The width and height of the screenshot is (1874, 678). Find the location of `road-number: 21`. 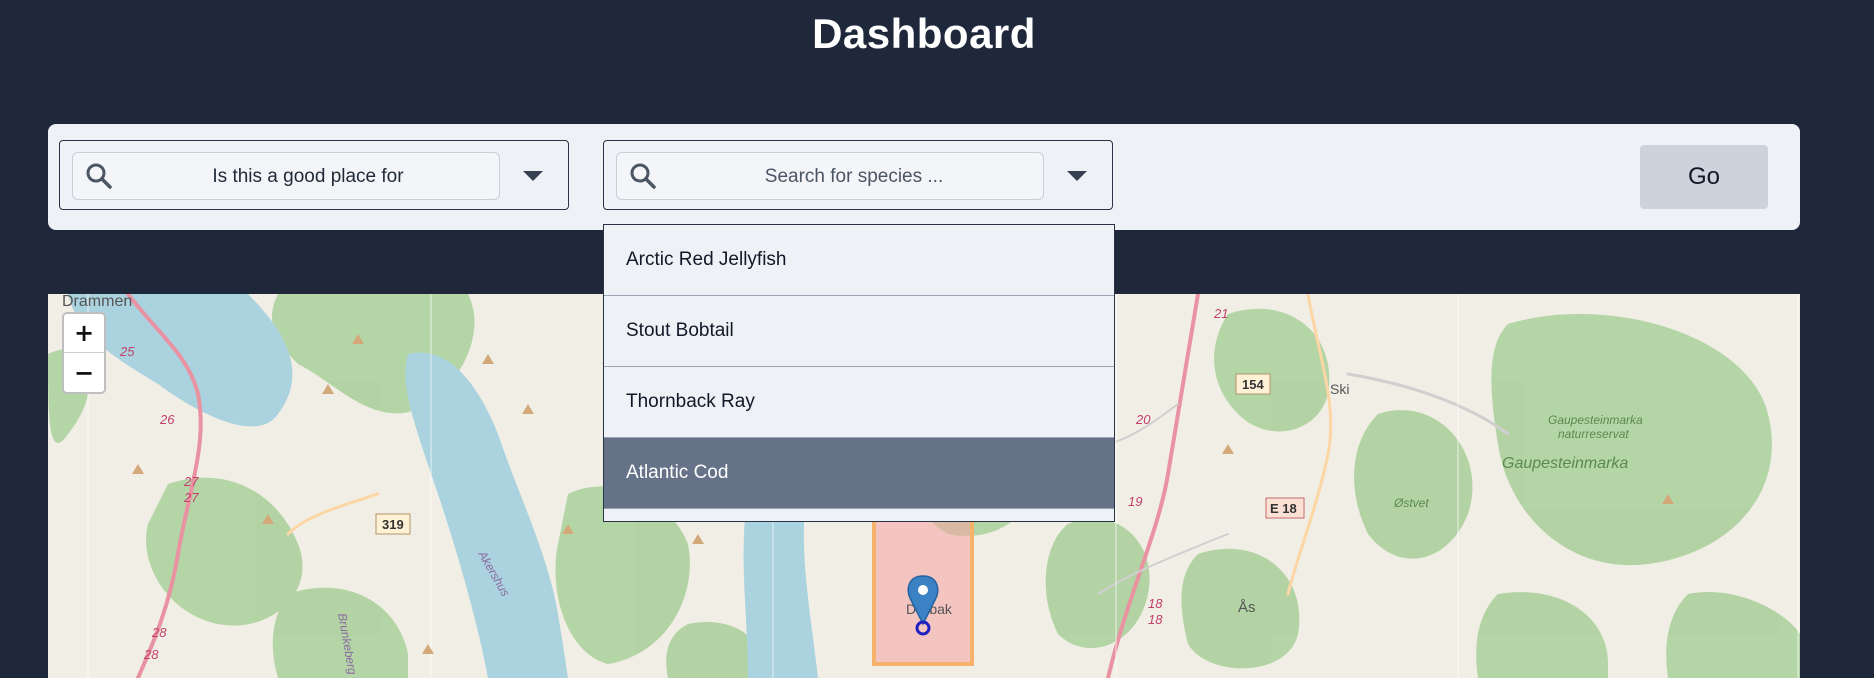

road-number: 21 is located at coordinates (1220, 313).